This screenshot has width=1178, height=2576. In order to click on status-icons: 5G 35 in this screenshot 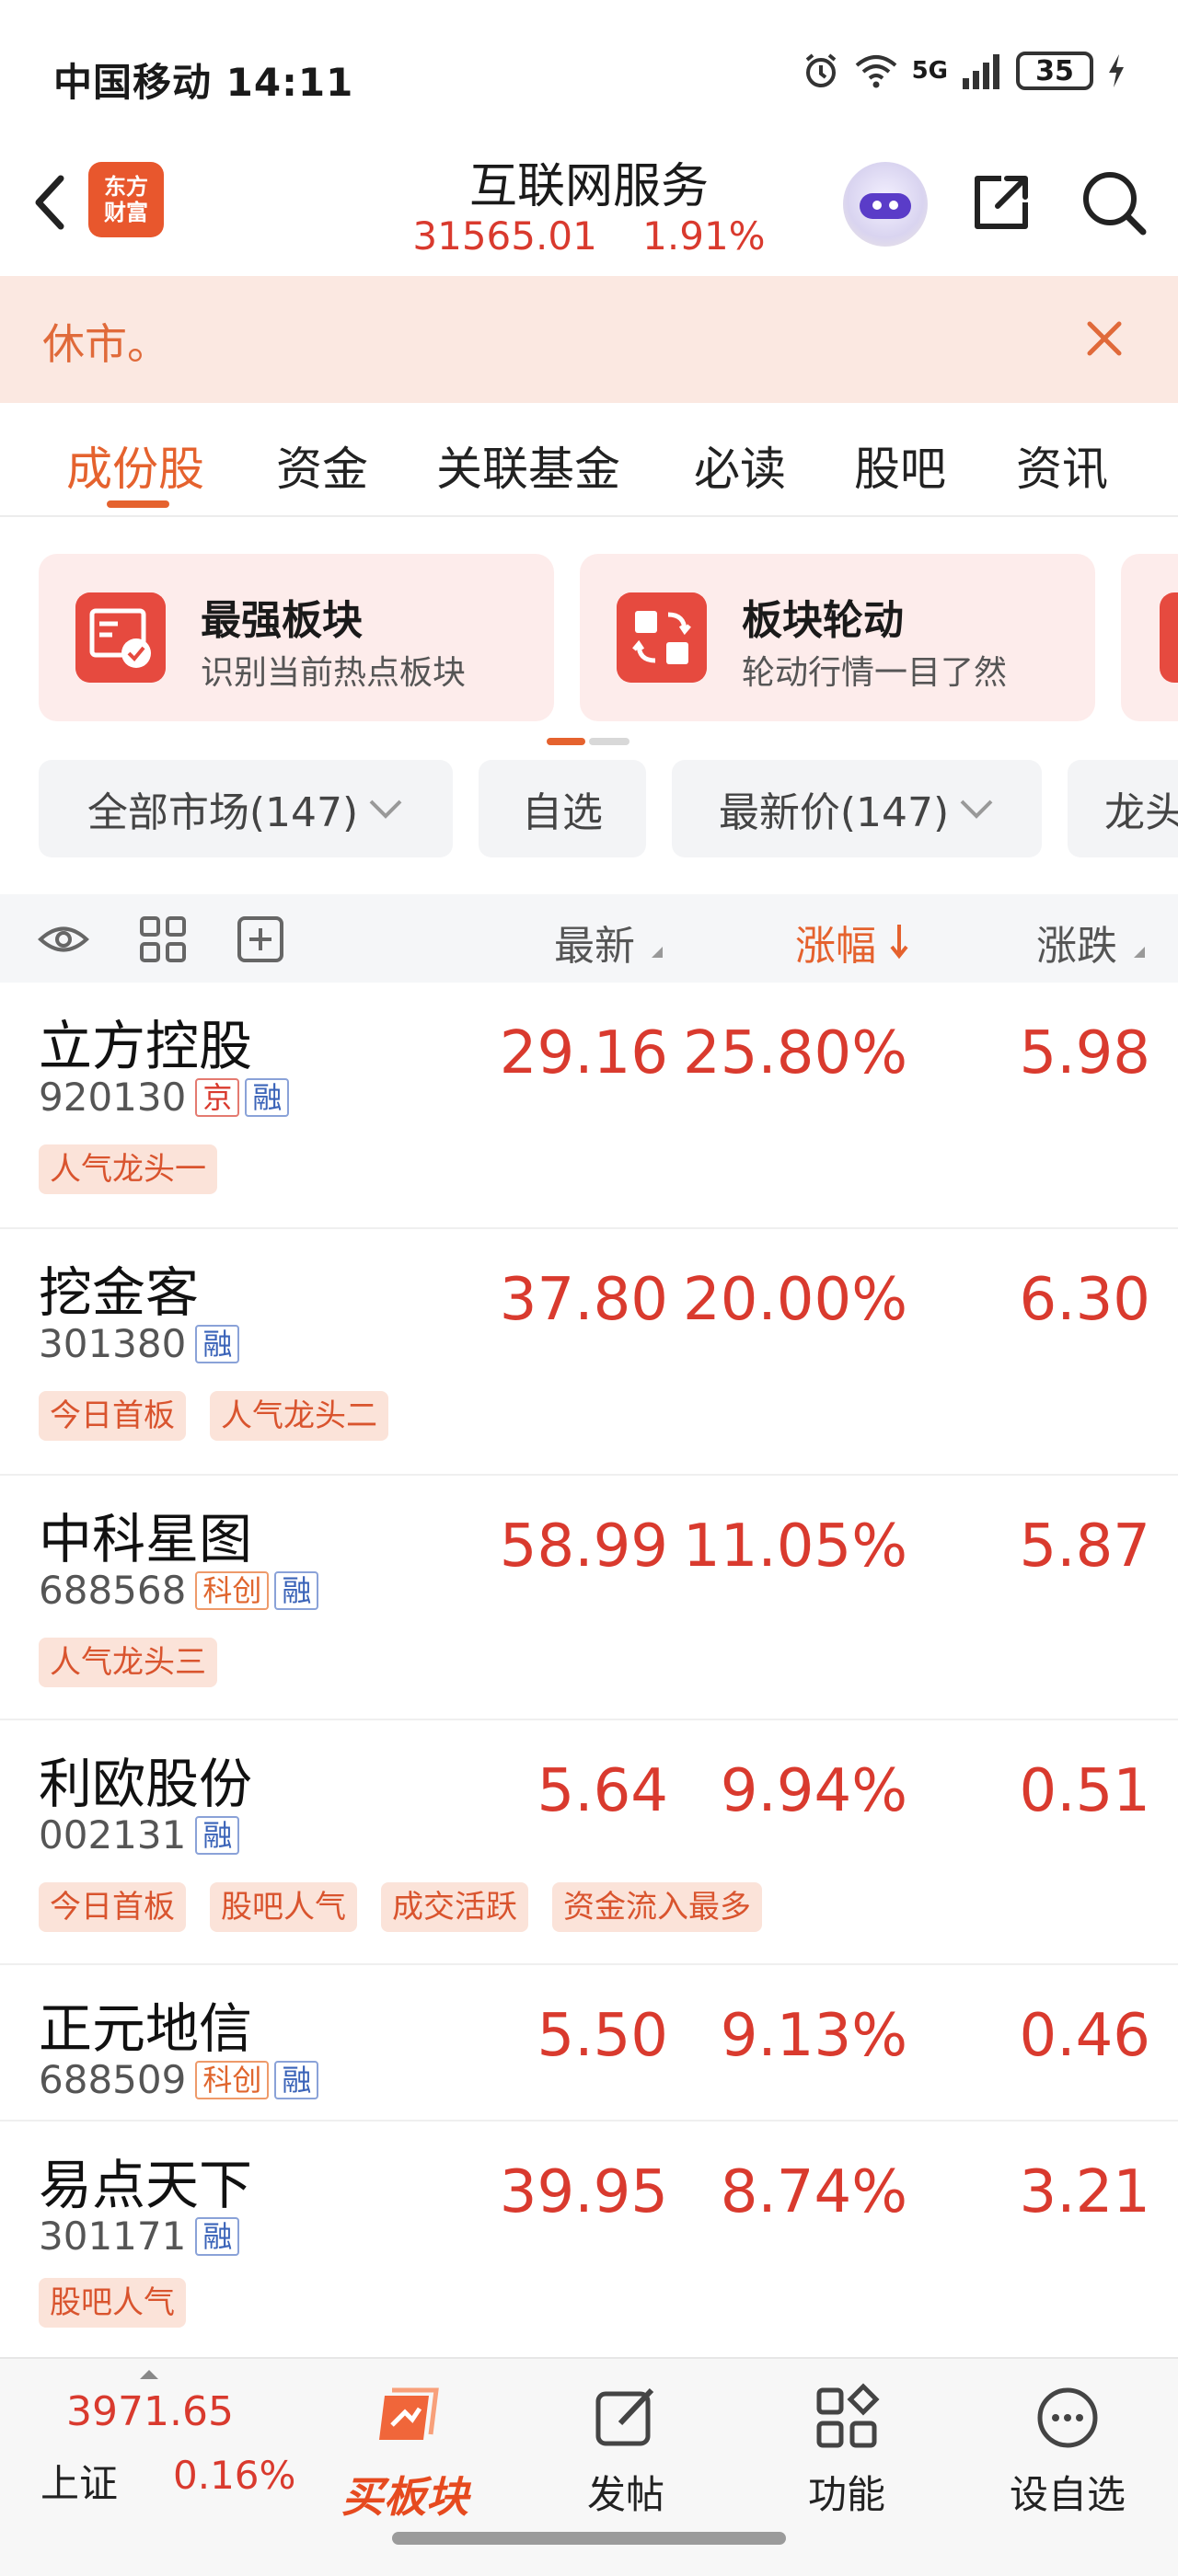, I will do `click(964, 71)`.